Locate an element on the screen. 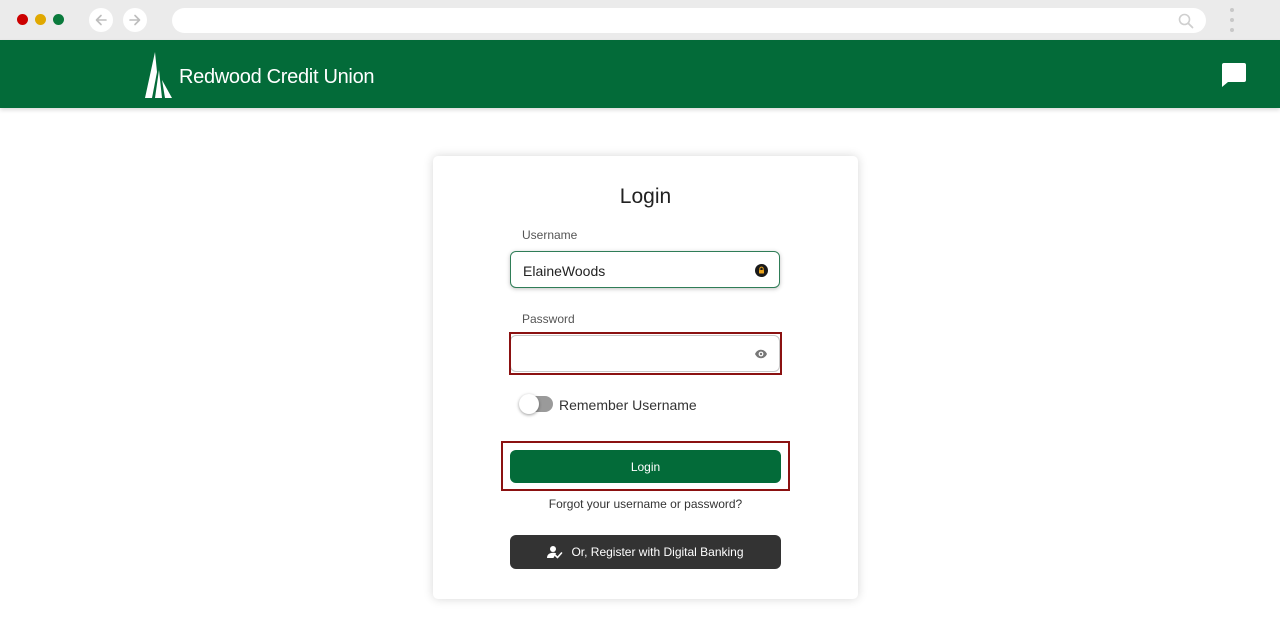  forward-button is located at coordinates (135, 20).